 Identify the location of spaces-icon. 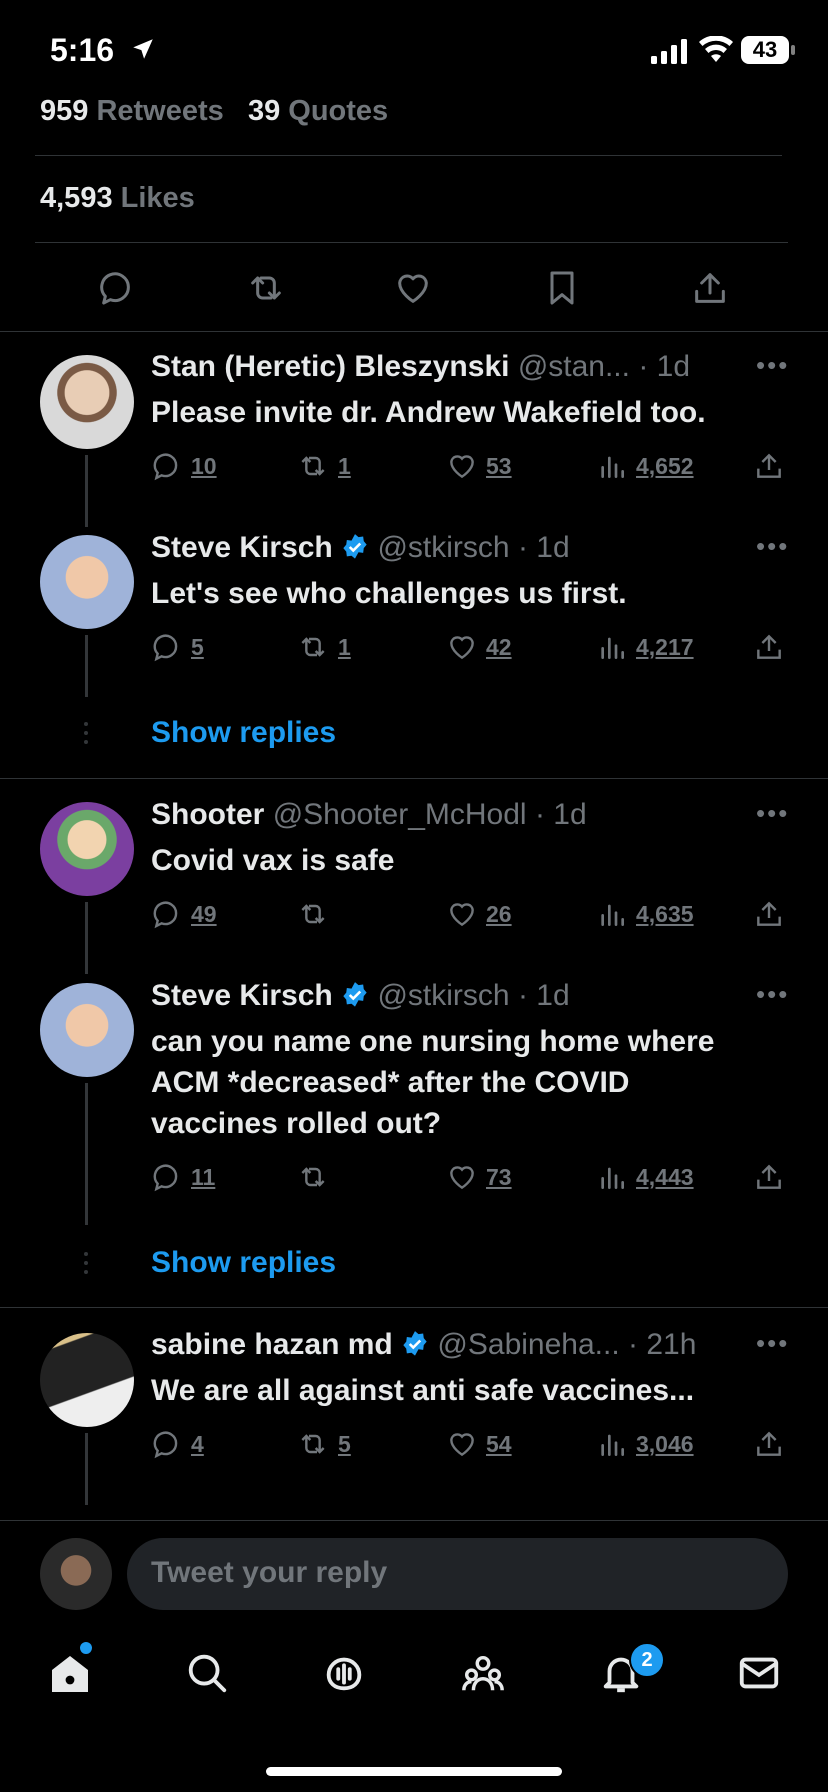
(344, 1673).